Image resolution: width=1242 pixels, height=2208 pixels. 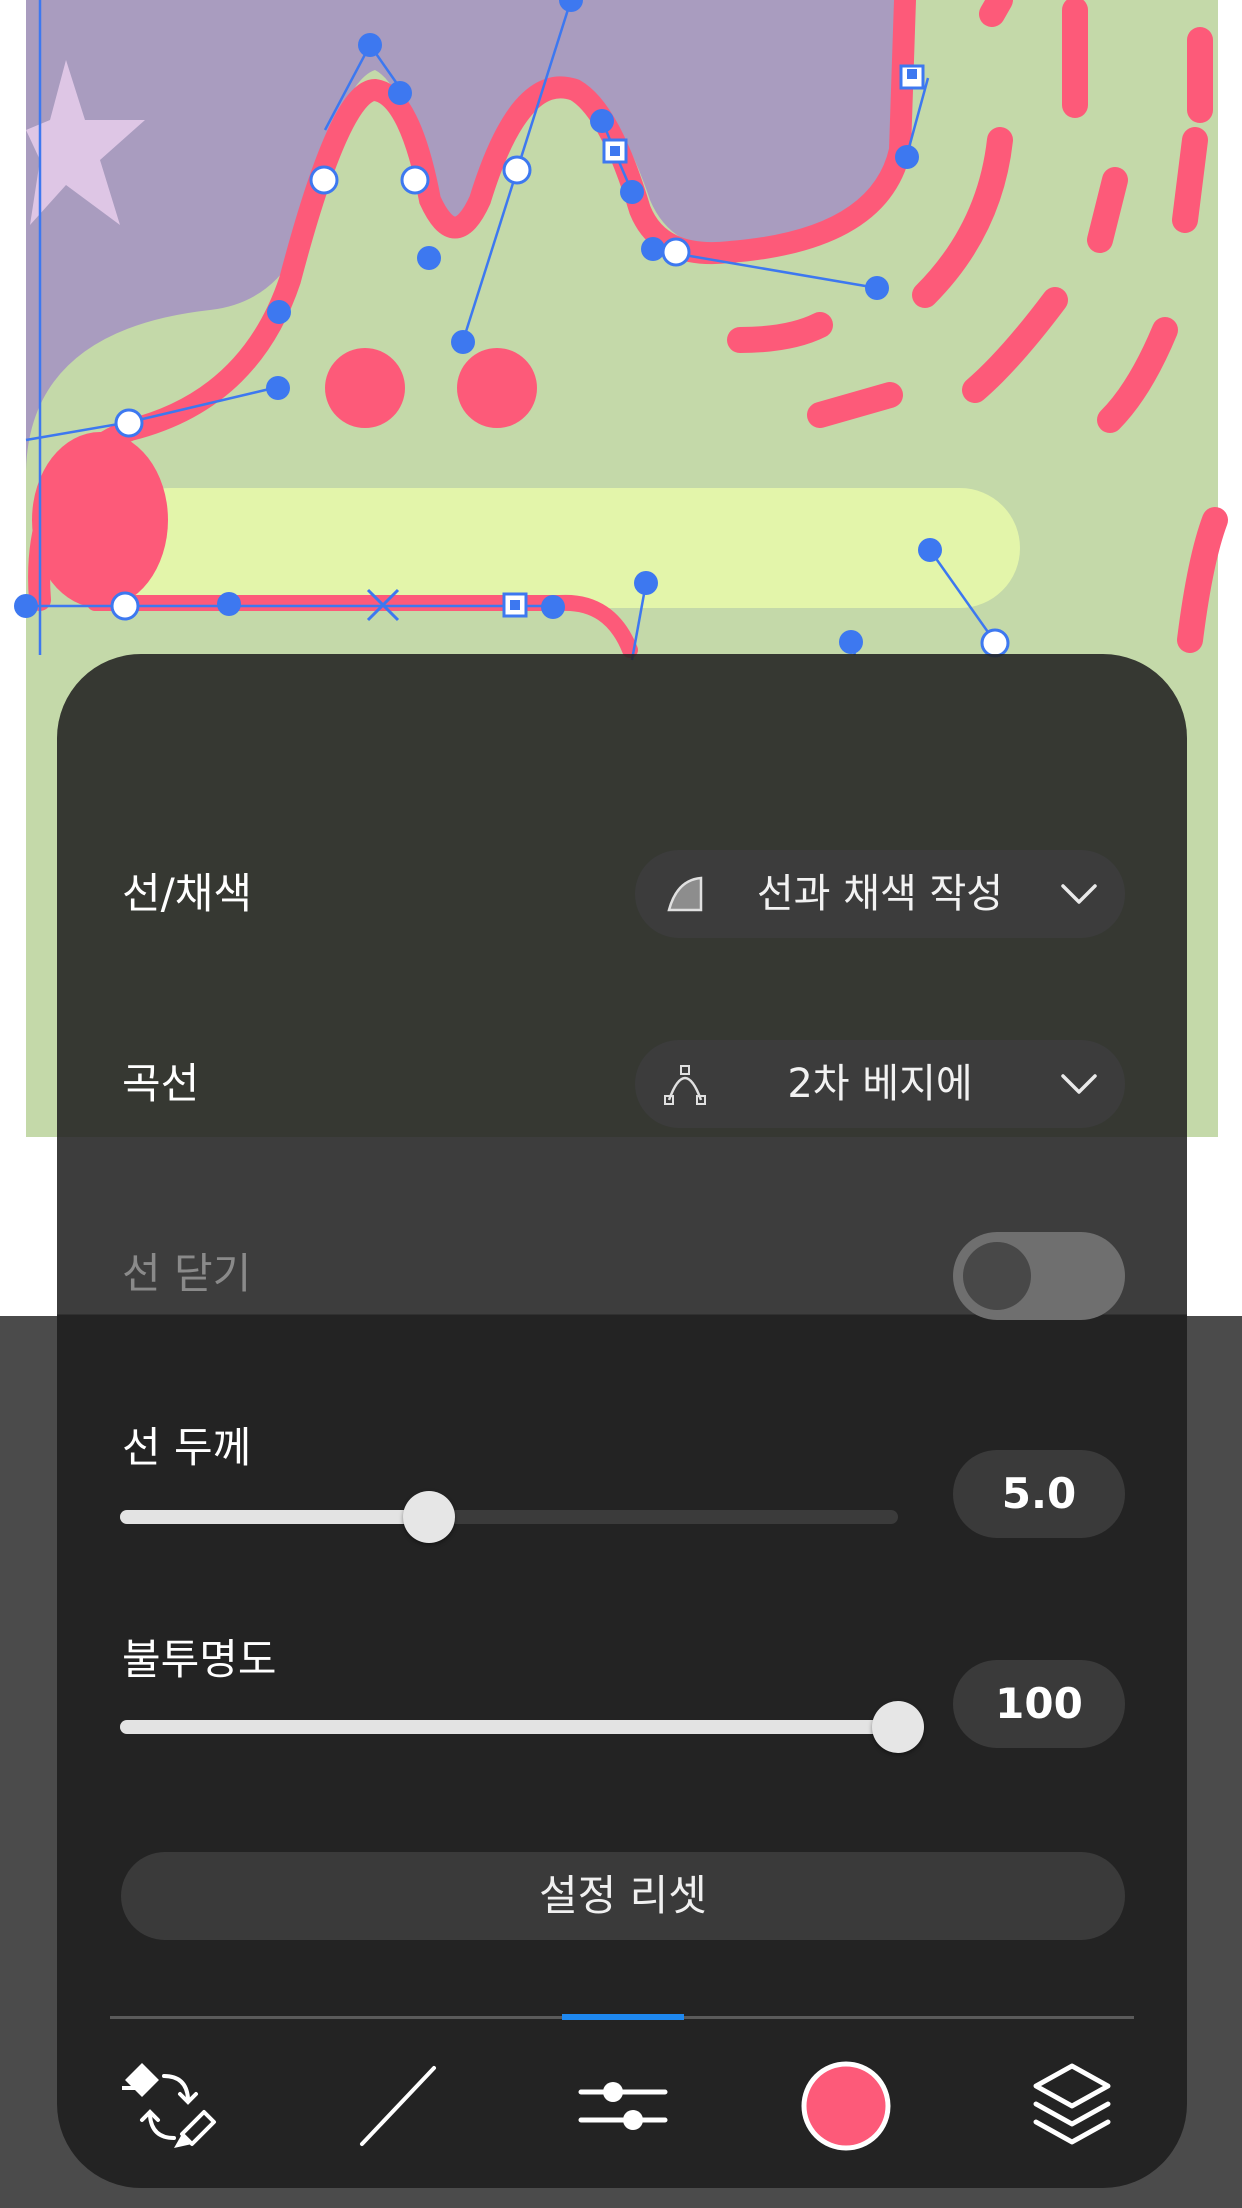 I want to click on thickness-value: 5.0, so click(x=1039, y=1494).